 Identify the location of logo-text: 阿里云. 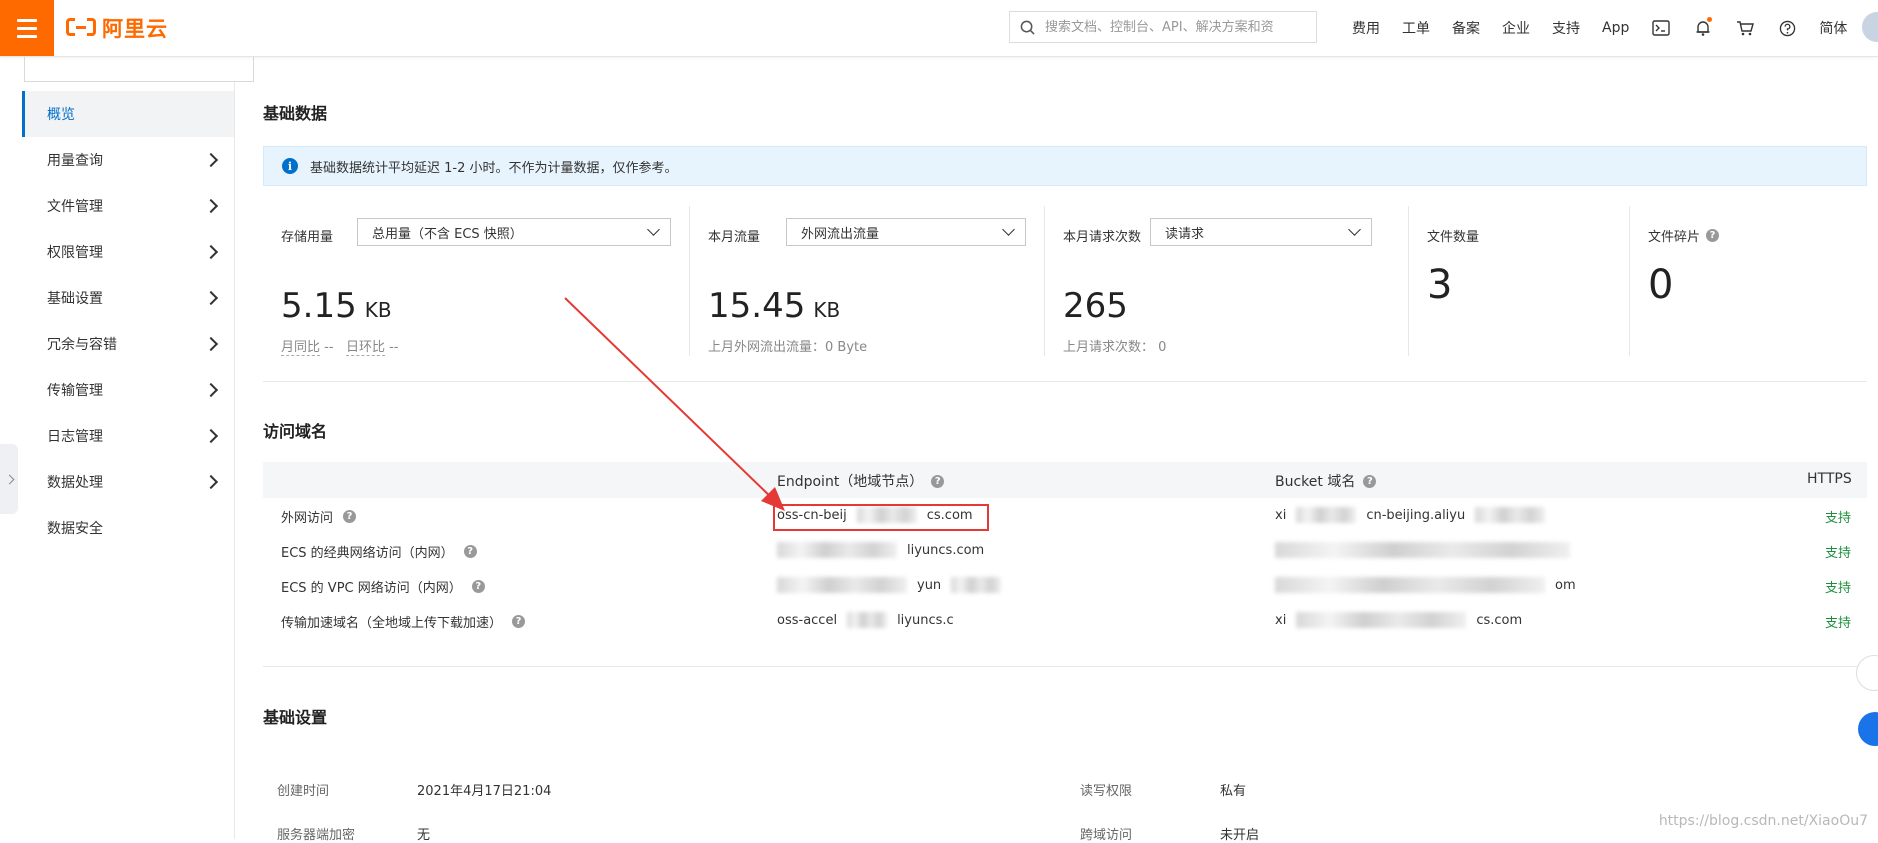
(135, 29).